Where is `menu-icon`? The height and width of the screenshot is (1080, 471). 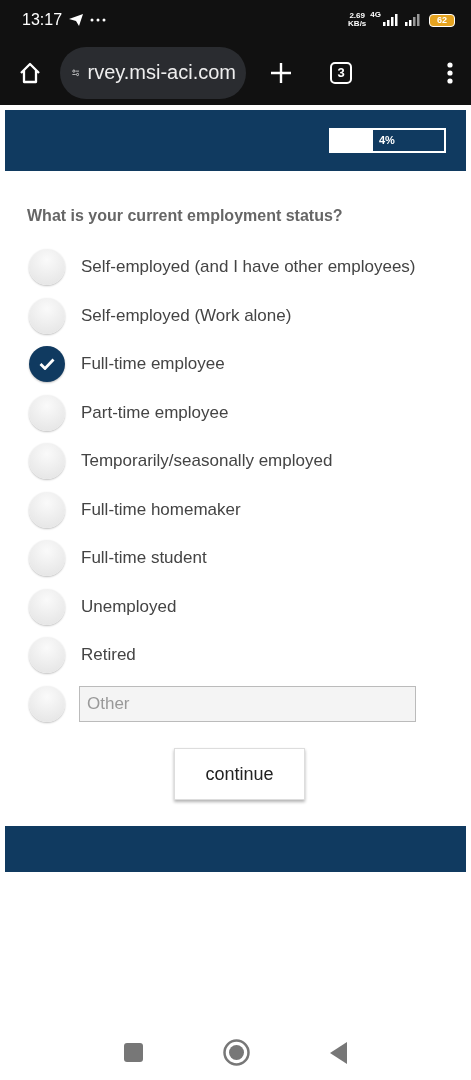
menu-icon is located at coordinates (450, 72).